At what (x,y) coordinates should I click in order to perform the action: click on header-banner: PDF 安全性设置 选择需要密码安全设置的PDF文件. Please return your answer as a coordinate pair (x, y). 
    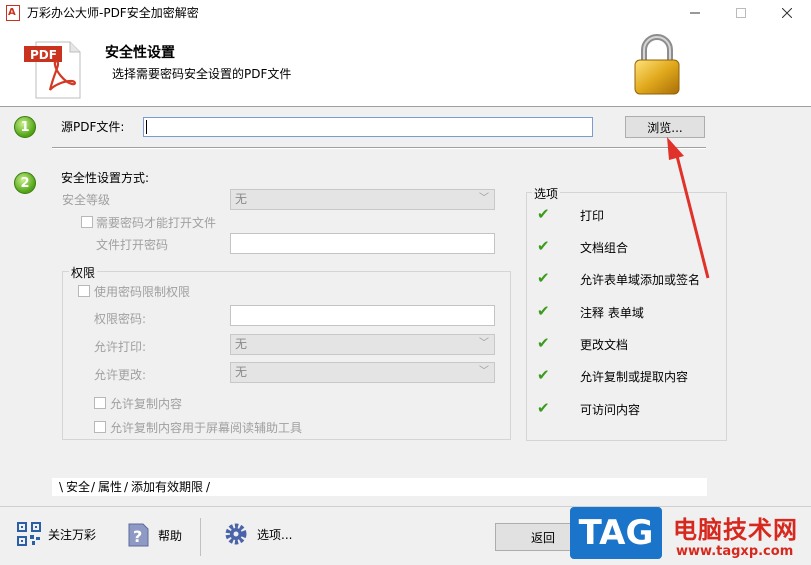
    Looking at the image, I should click on (405, 66).